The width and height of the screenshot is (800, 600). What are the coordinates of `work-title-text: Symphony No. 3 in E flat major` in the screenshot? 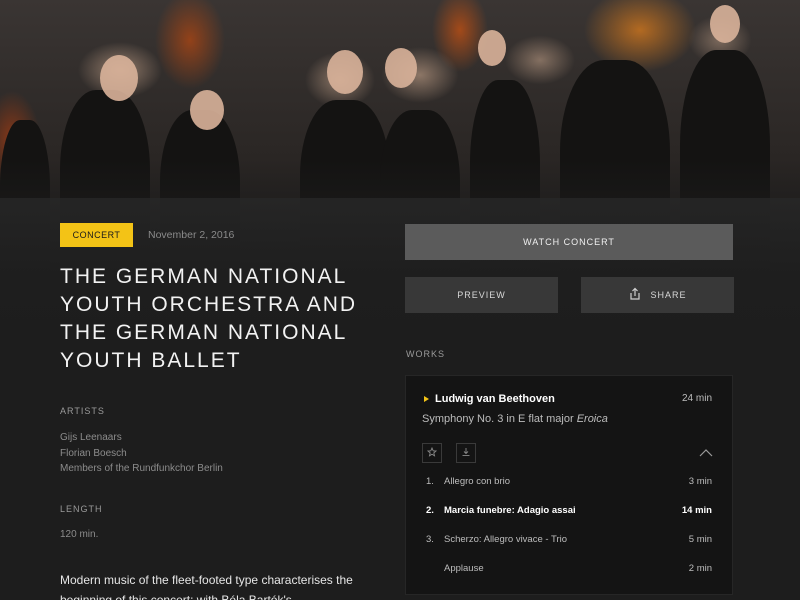 It's located at (499, 419).